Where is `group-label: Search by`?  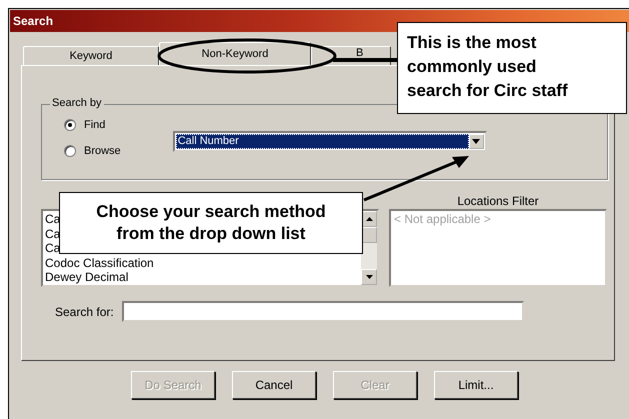 group-label: Search by is located at coordinates (77, 103).